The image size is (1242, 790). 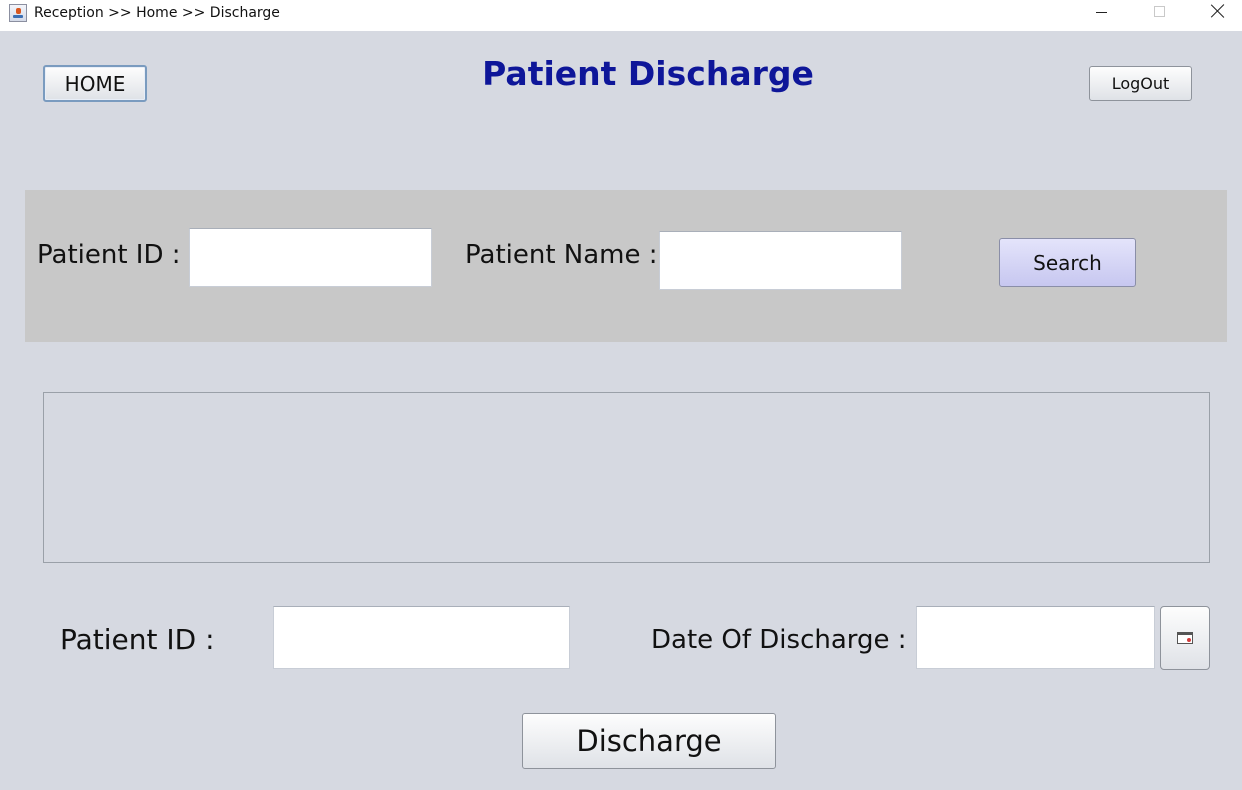 I want to click on discharge-patient-id-label: Patient ID :, so click(x=137, y=639).